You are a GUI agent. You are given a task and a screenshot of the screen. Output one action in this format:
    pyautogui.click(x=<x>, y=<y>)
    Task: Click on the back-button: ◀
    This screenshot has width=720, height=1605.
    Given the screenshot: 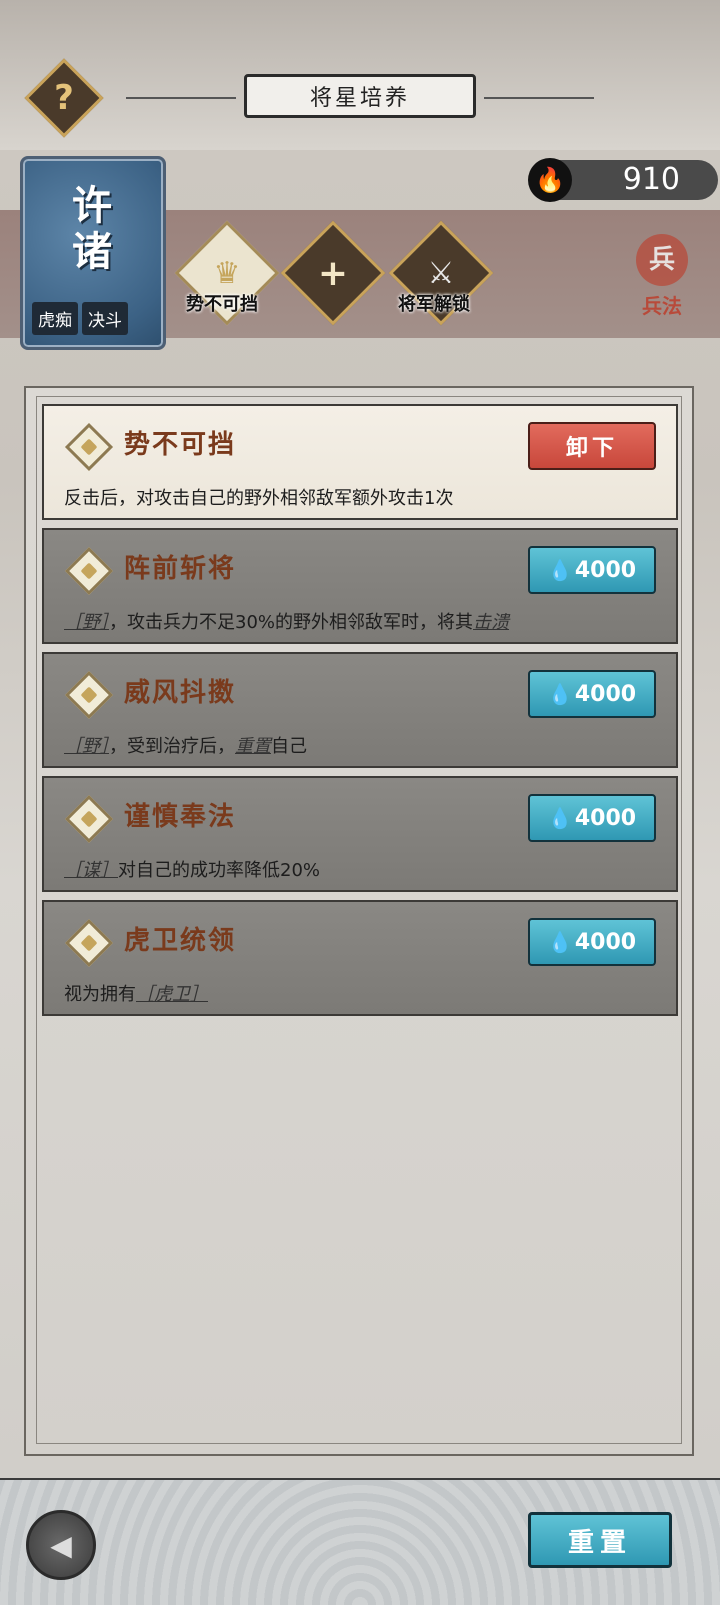 What is the action you would take?
    pyautogui.click(x=61, y=1545)
    